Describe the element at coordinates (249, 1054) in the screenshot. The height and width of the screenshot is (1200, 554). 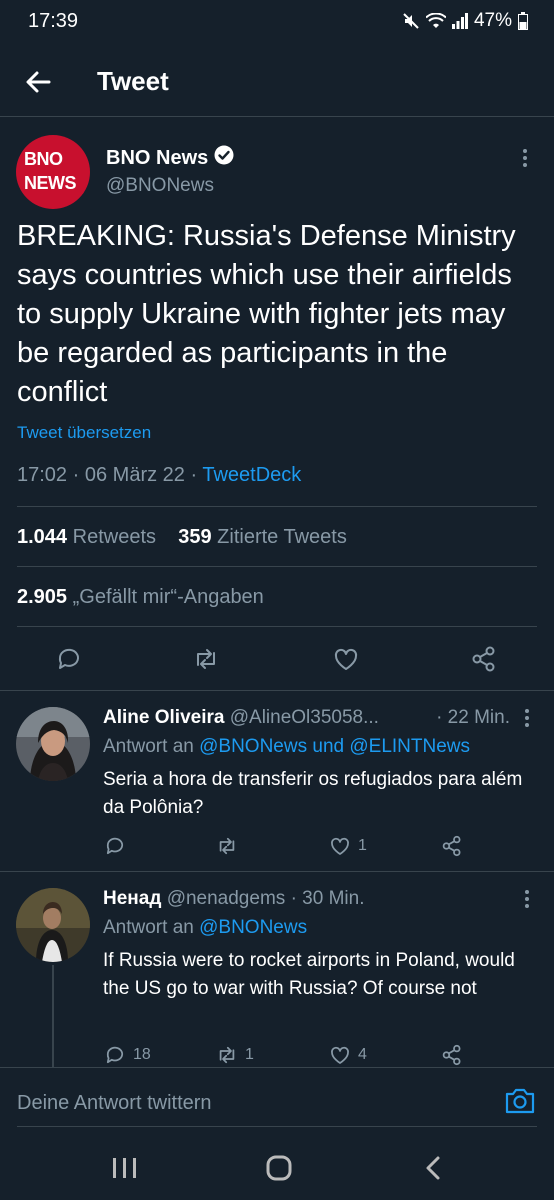
I see `retweet-count: 1` at that location.